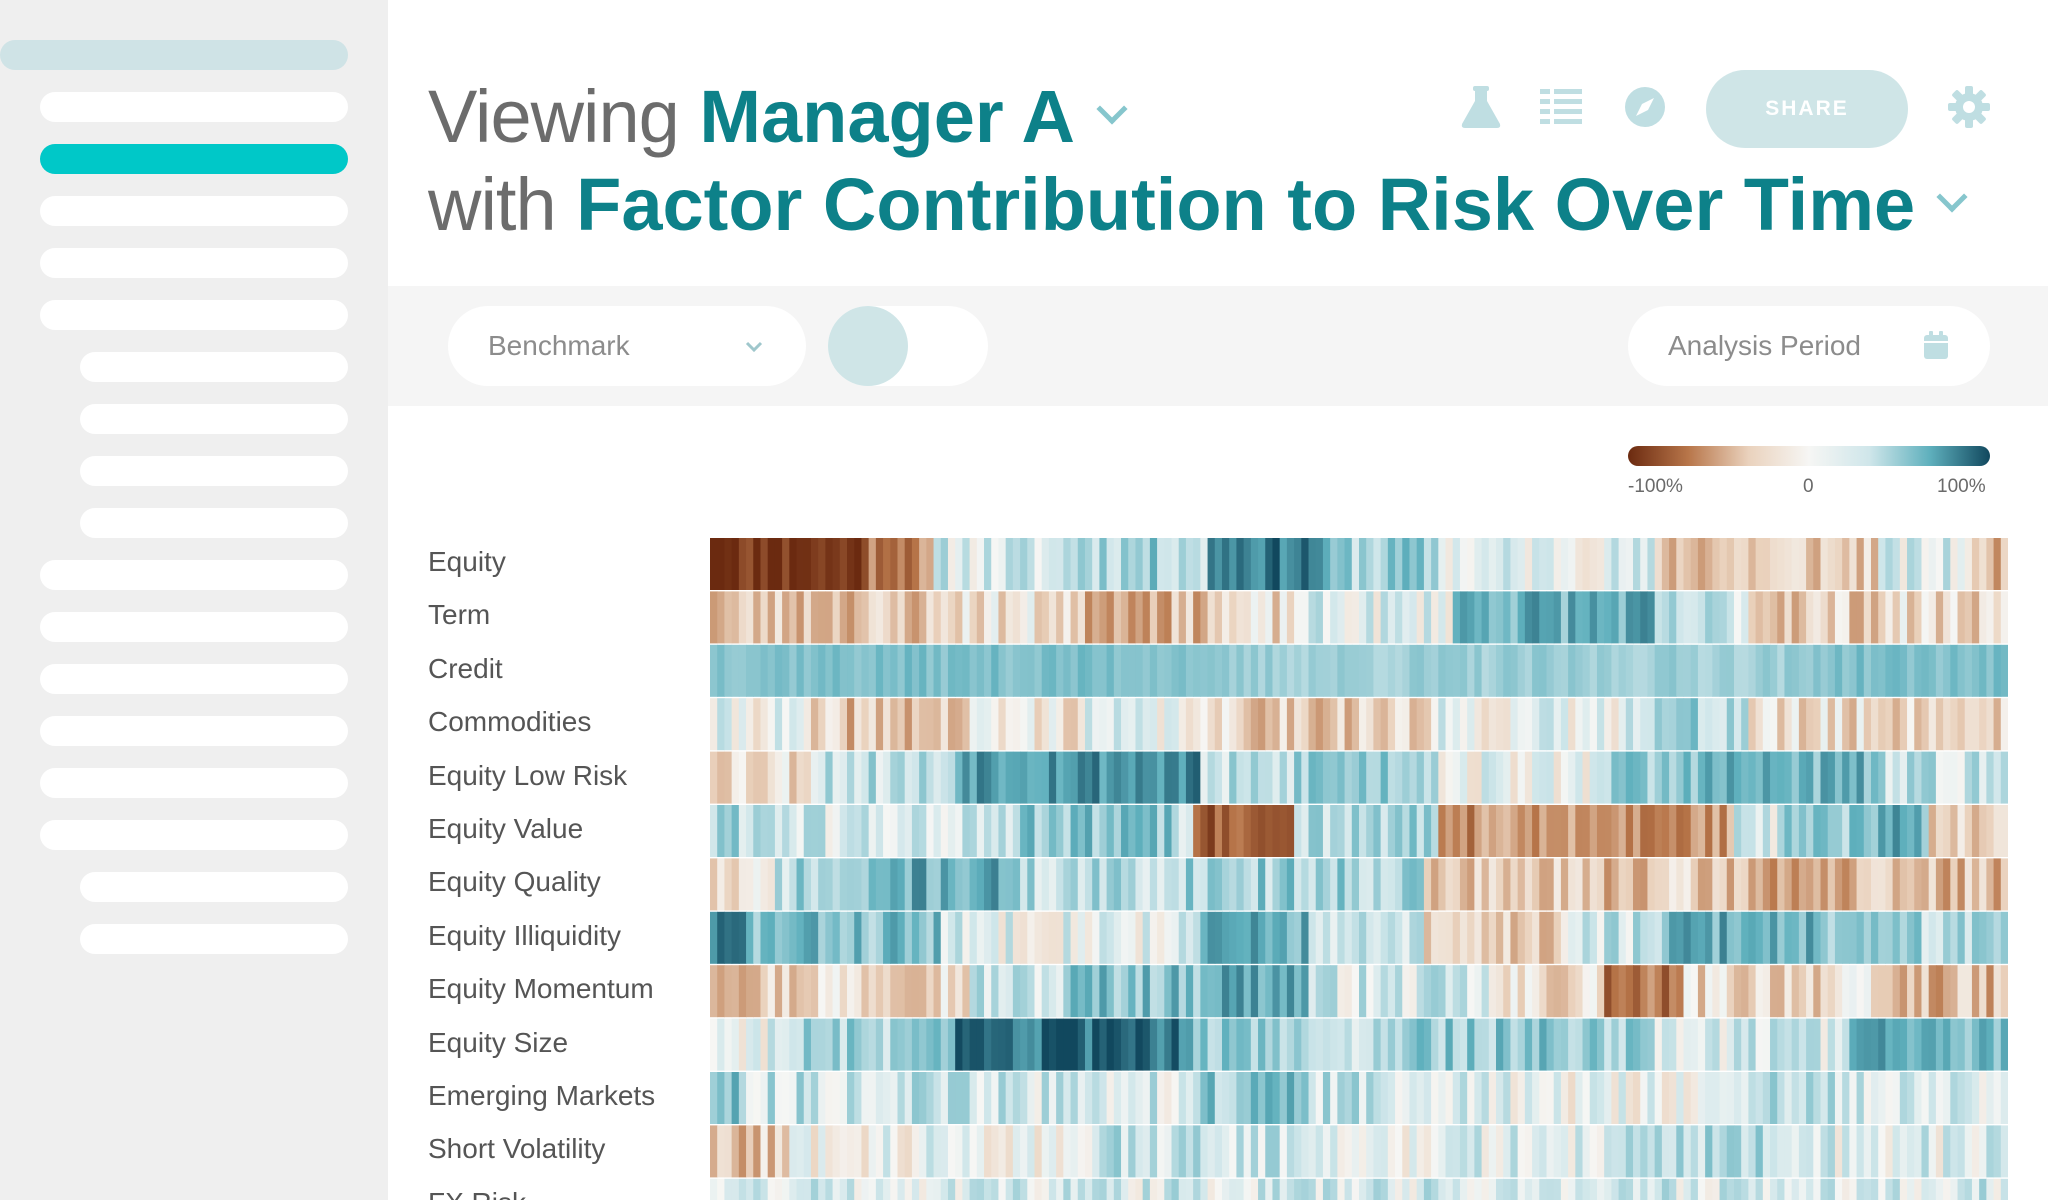 The image size is (2048, 1200). I want to click on analysis-period-picker: Analysis Period, so click(1809, 346).